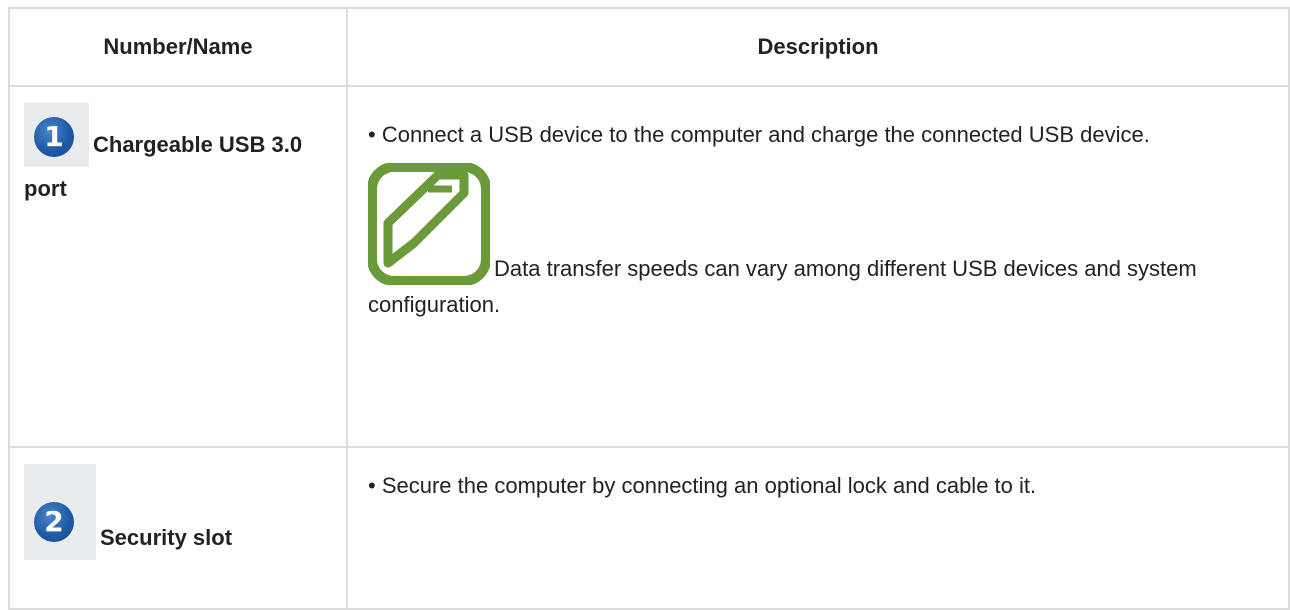  What do you see at coordinates (429, 224) in the screenshot?
I see `note-pencil-icon` at bounding box center [429, 224].